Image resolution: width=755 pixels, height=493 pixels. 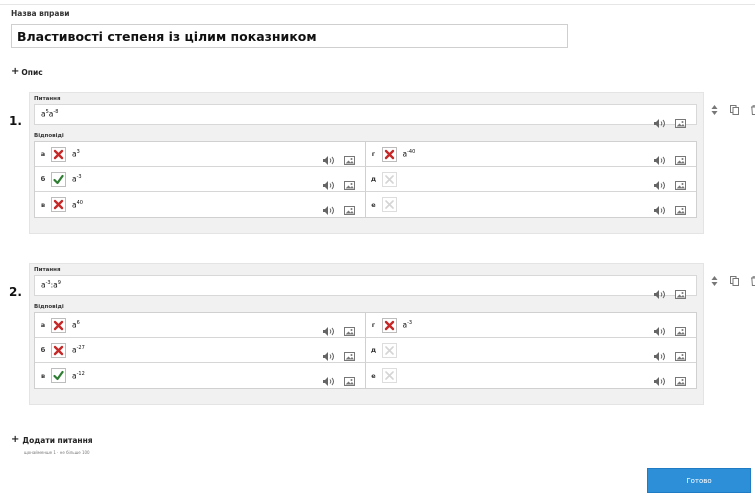 What do you see at coordinates (200, 204) in the screenshot?
I see `answer-row: в a40` at bounding box center [200, 204].